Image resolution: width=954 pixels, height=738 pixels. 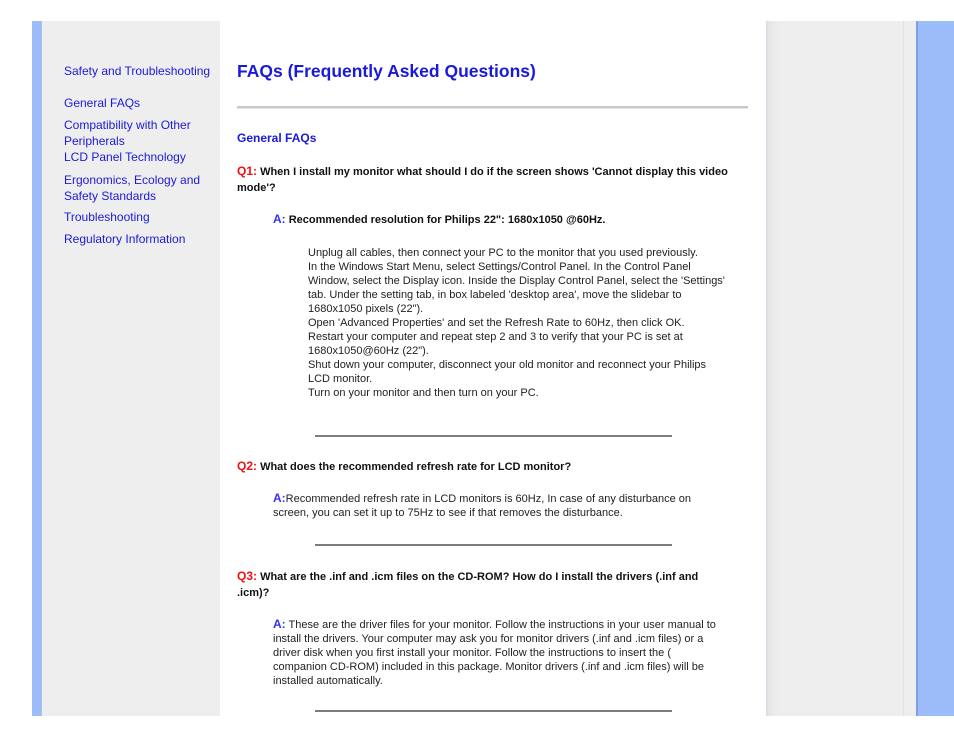 What do you see at coordinates (247, 576) in the screenshot?
I see `question-label: Q3:` at bounding box center [247, 576].